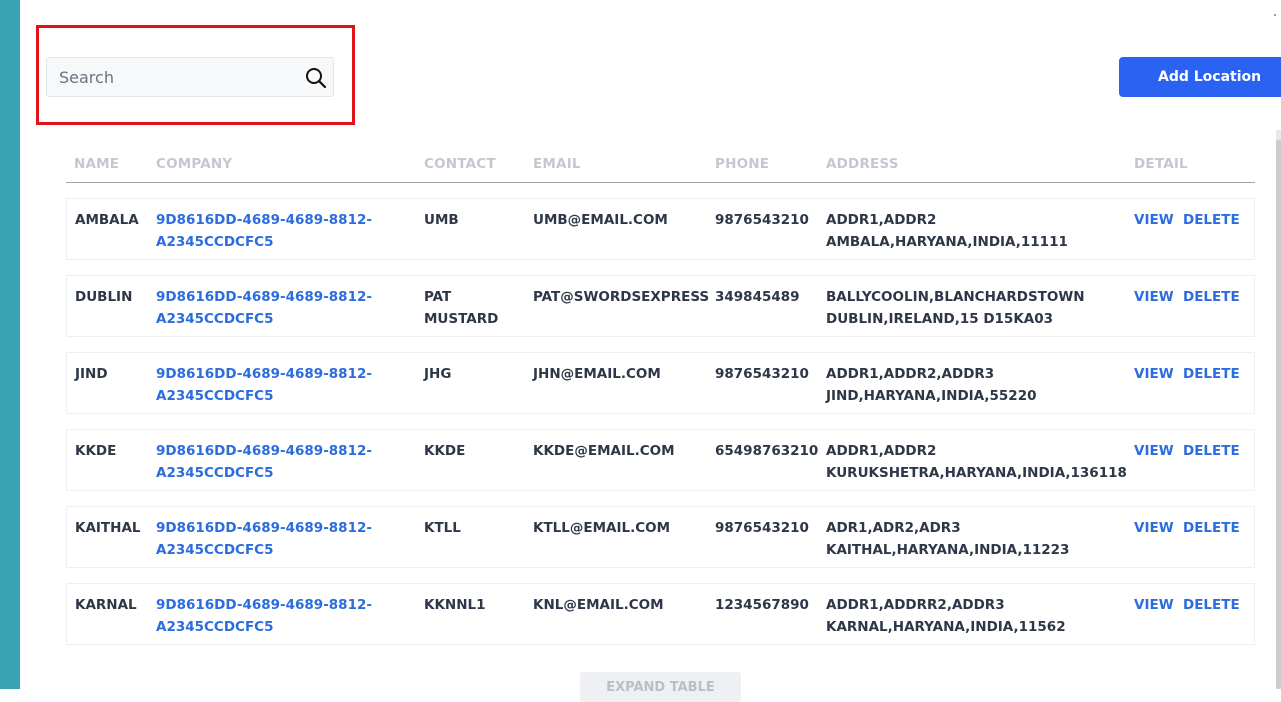 This screenshot has height=702, width=1281. I want to click on scrollbar-thumb, so click(1278, 414).